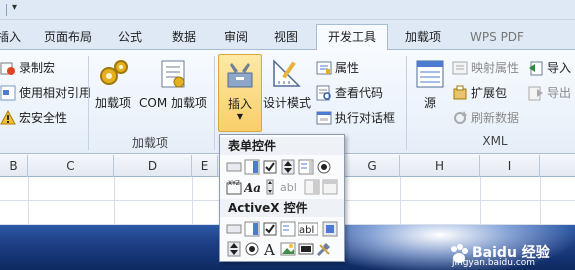 Image resolution: width=575 pixels, height=270 pixels. Describe the element at coordinates (68, 38) in the screenshot. I see `tab-page-layout: 页面布局` at that location.